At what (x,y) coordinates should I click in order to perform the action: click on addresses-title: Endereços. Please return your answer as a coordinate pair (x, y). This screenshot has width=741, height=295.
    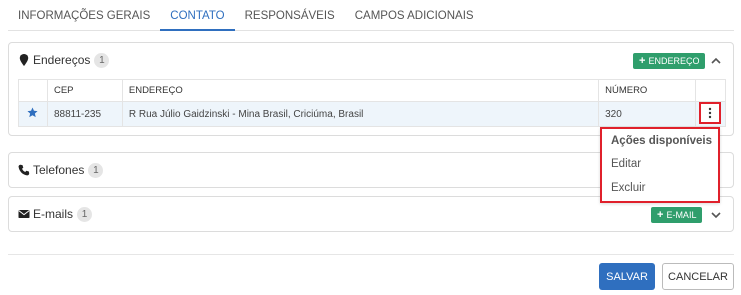
    Looking at the image, I should click on (62, 60).